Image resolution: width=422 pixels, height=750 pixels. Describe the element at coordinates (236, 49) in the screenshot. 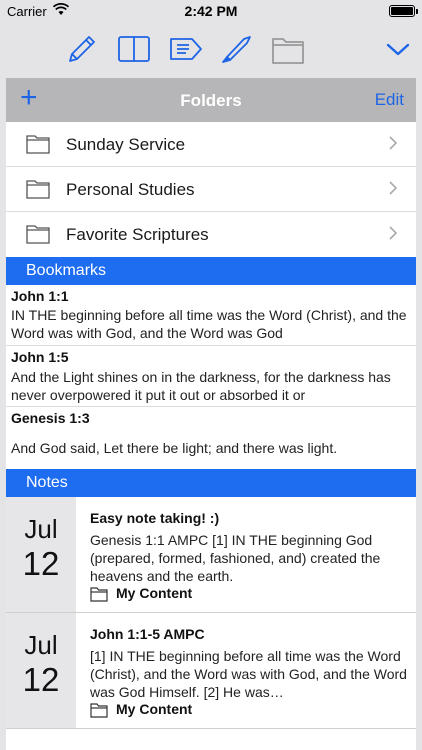

I see `highlighter-icon` at that location.